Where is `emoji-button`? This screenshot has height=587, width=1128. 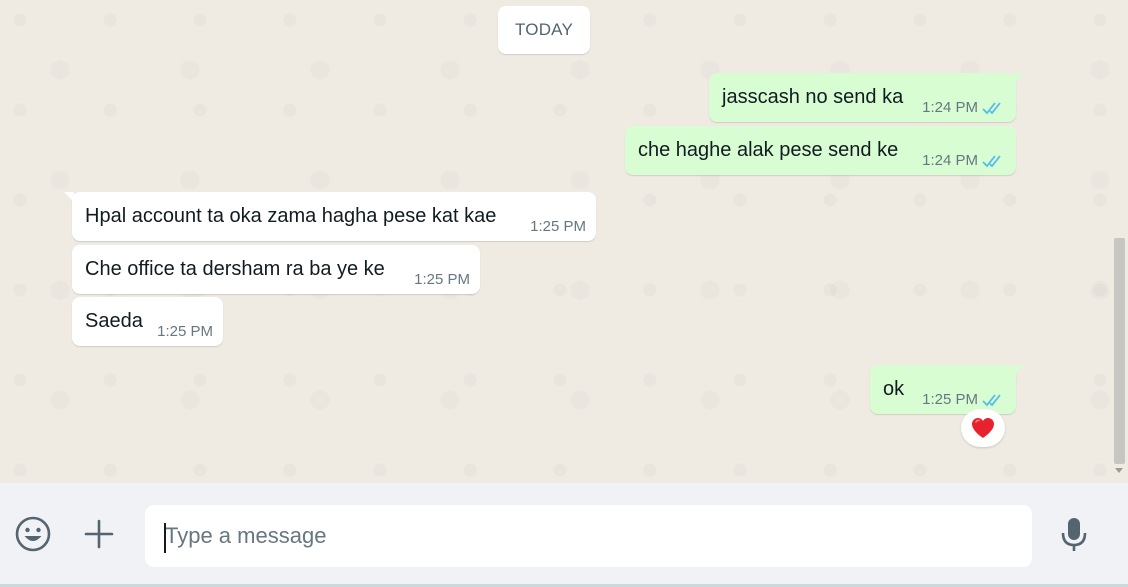
emoji-button is located at coordinates (33, 534).